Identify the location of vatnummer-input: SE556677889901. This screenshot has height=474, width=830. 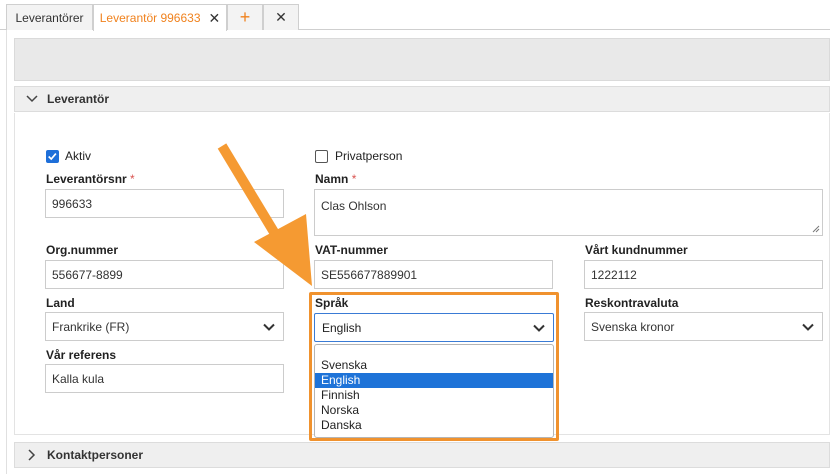
(433, 274).